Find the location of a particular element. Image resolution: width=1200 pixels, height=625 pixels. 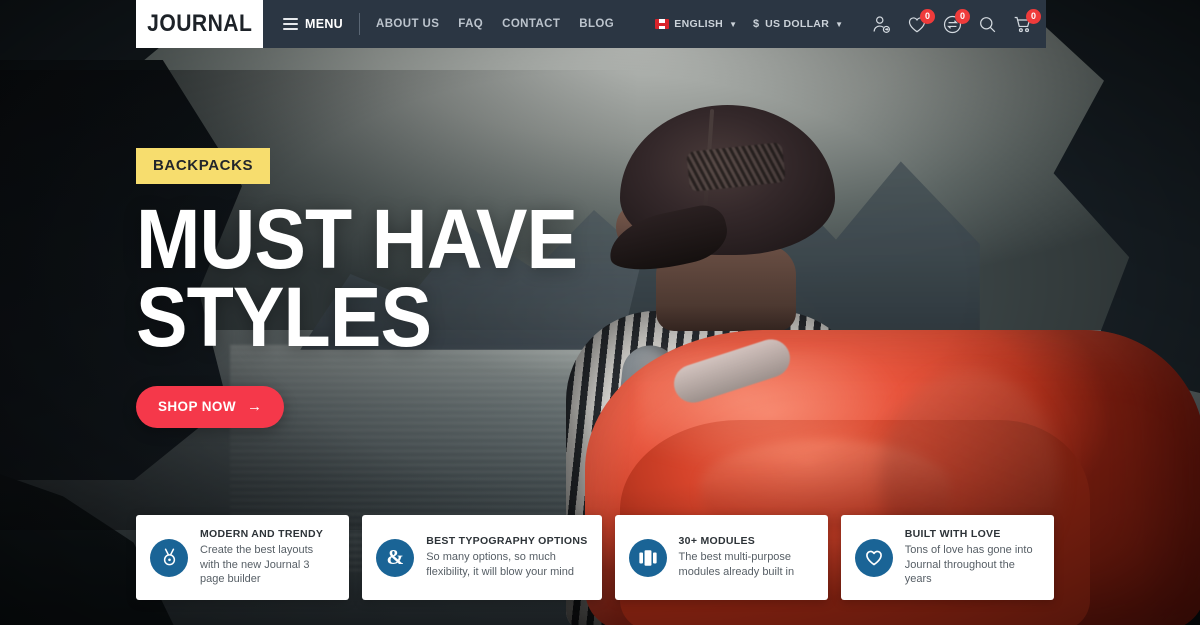

cart-count-badge: 0 is located at coordinates (1033, 16).